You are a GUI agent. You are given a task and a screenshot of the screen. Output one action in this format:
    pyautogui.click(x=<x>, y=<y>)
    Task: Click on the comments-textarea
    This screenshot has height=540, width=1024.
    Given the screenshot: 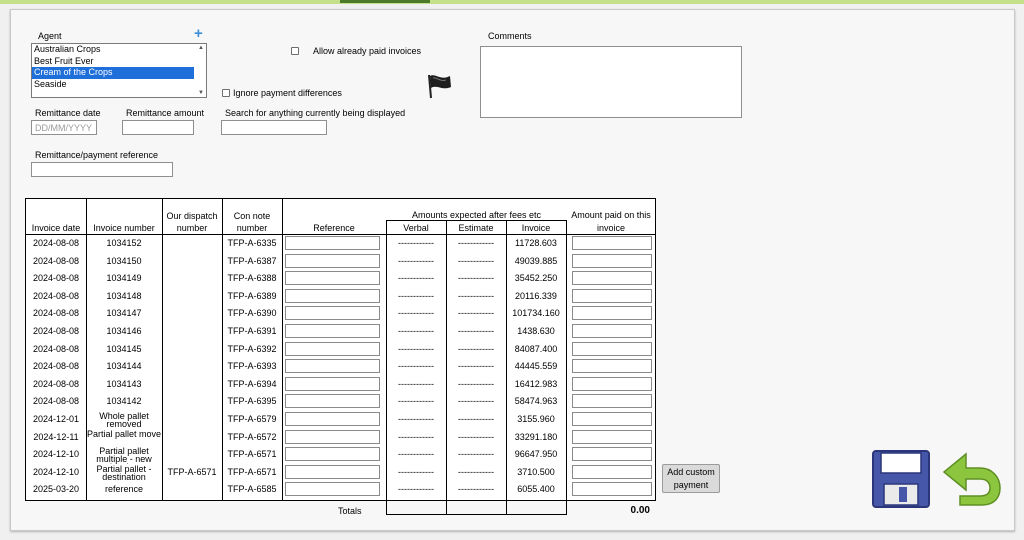 What is the action you would take?
    pyautogui.click(x=611, y=82)
    